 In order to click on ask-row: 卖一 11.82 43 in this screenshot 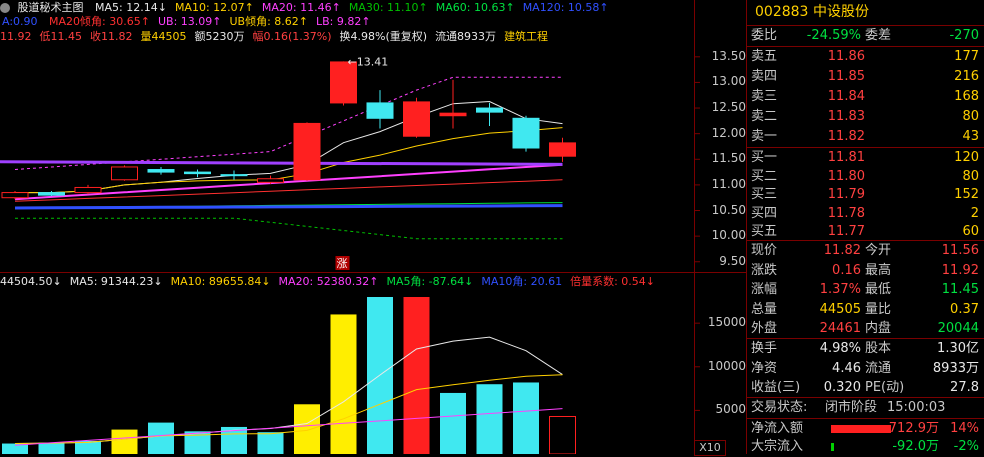, I will do `click(865, 137)`.